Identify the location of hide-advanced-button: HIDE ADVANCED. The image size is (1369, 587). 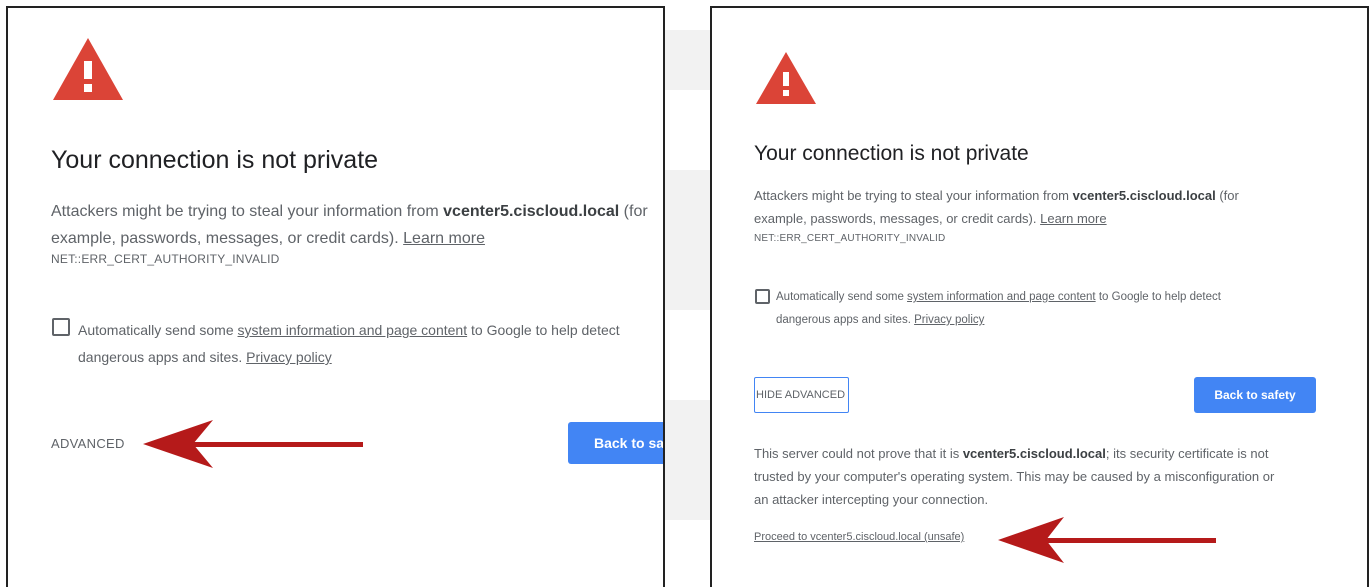
(801, 395).